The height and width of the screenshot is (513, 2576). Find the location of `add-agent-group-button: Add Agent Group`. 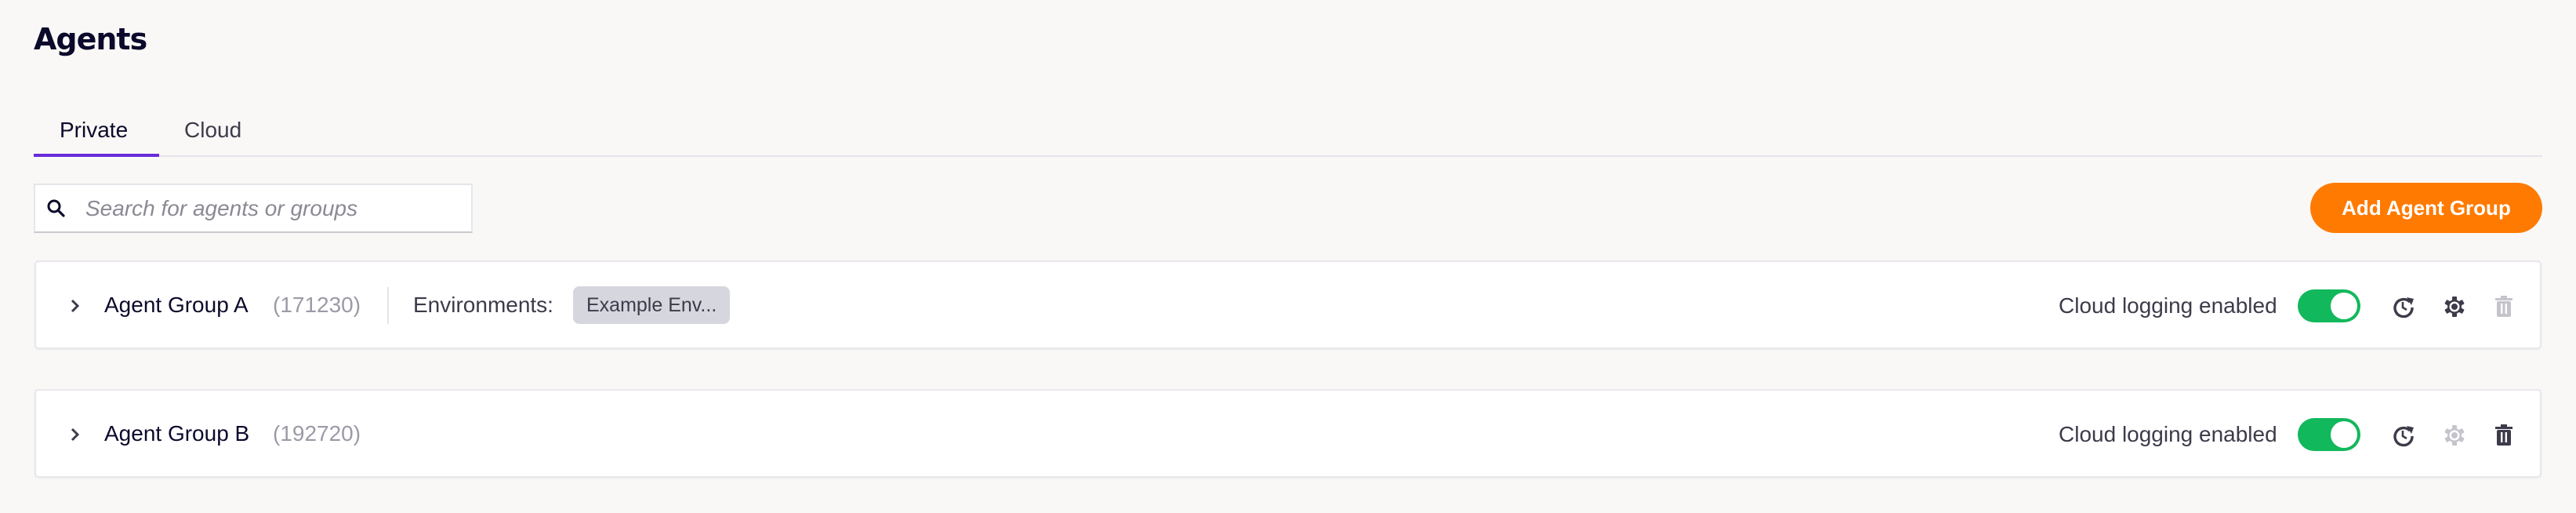

add-agent-group-button: Add Agent Group is located at coordinates (2426, 208).